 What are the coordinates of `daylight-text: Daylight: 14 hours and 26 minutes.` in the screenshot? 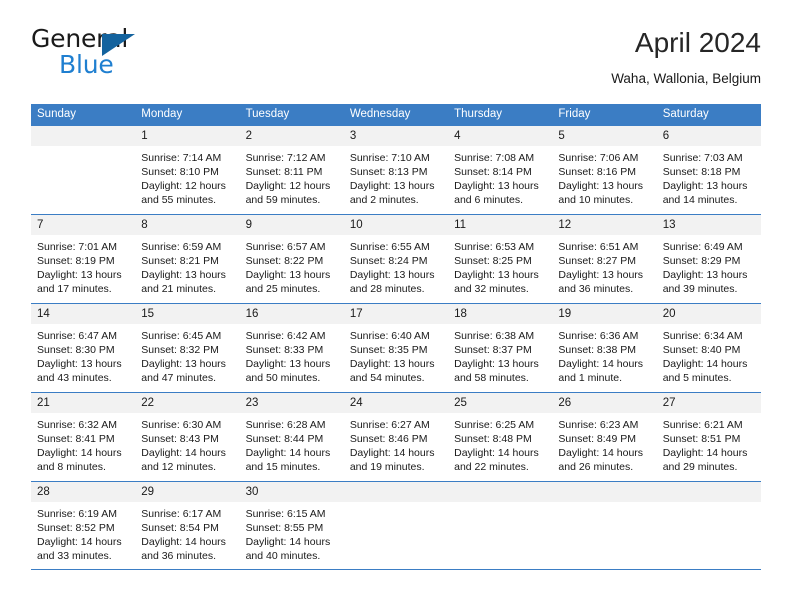 It's located at (601, 460).